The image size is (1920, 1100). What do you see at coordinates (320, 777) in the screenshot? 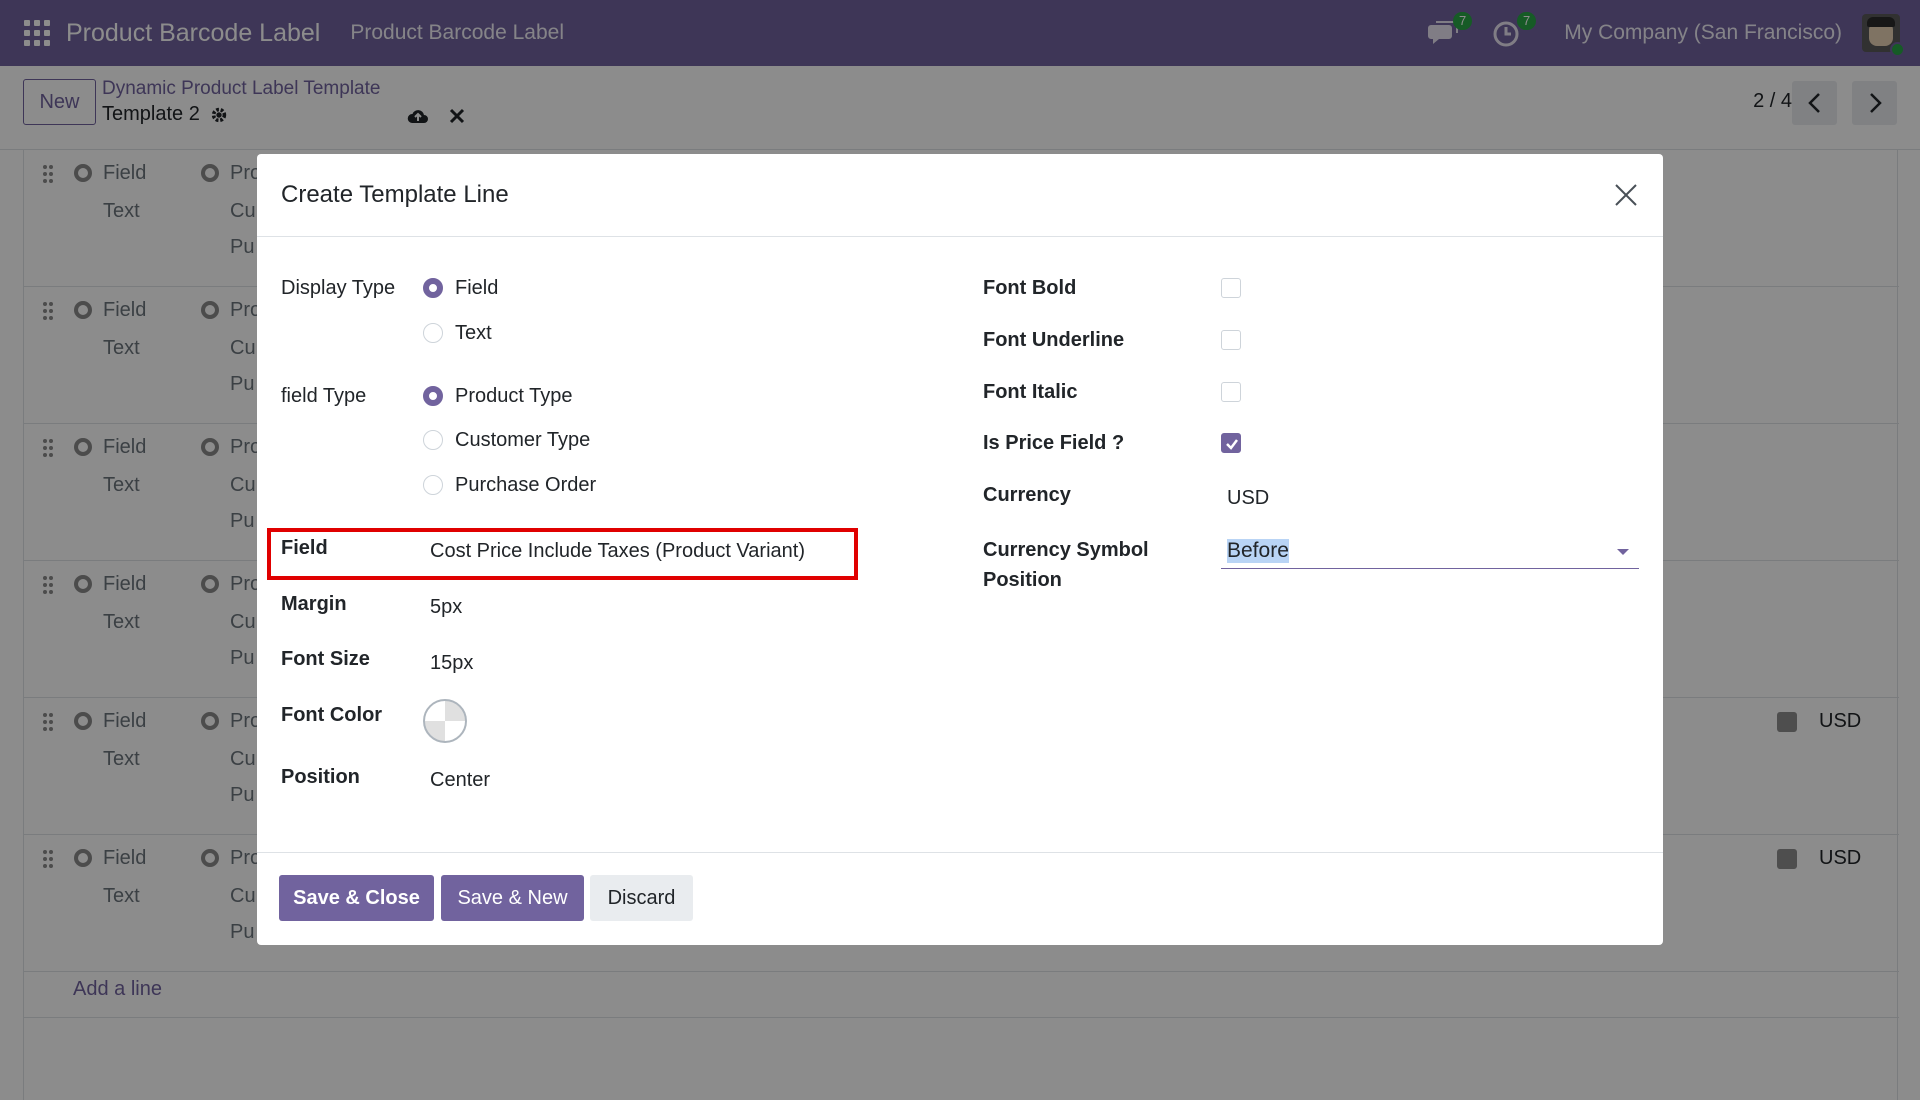
I see `position-label: Position` at bounding box center [320, 777].